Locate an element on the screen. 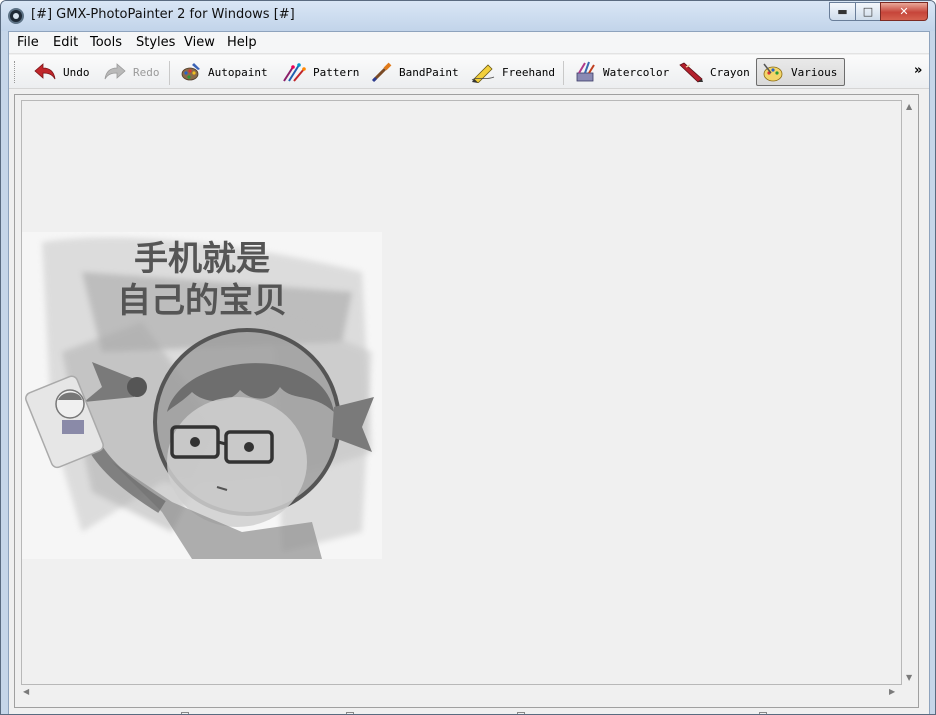 Image resolution: width=936 pixels, height=715 pixels. image-caption-line1: 手机就是 is located at coordinates (202, 259).